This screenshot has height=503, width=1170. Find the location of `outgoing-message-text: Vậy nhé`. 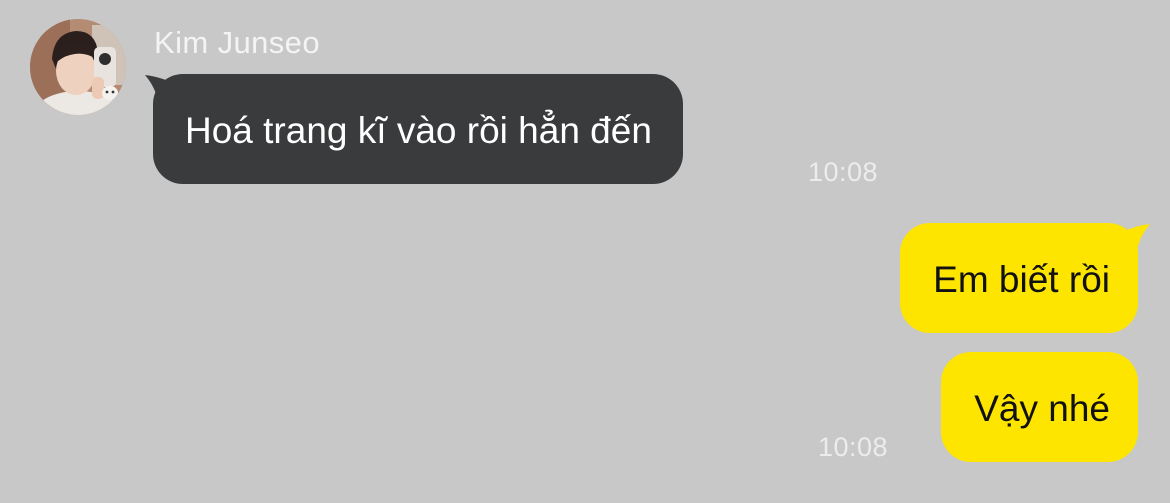

outgoing-message-text: Vậy nhé is located at coordinates (1042, 408).